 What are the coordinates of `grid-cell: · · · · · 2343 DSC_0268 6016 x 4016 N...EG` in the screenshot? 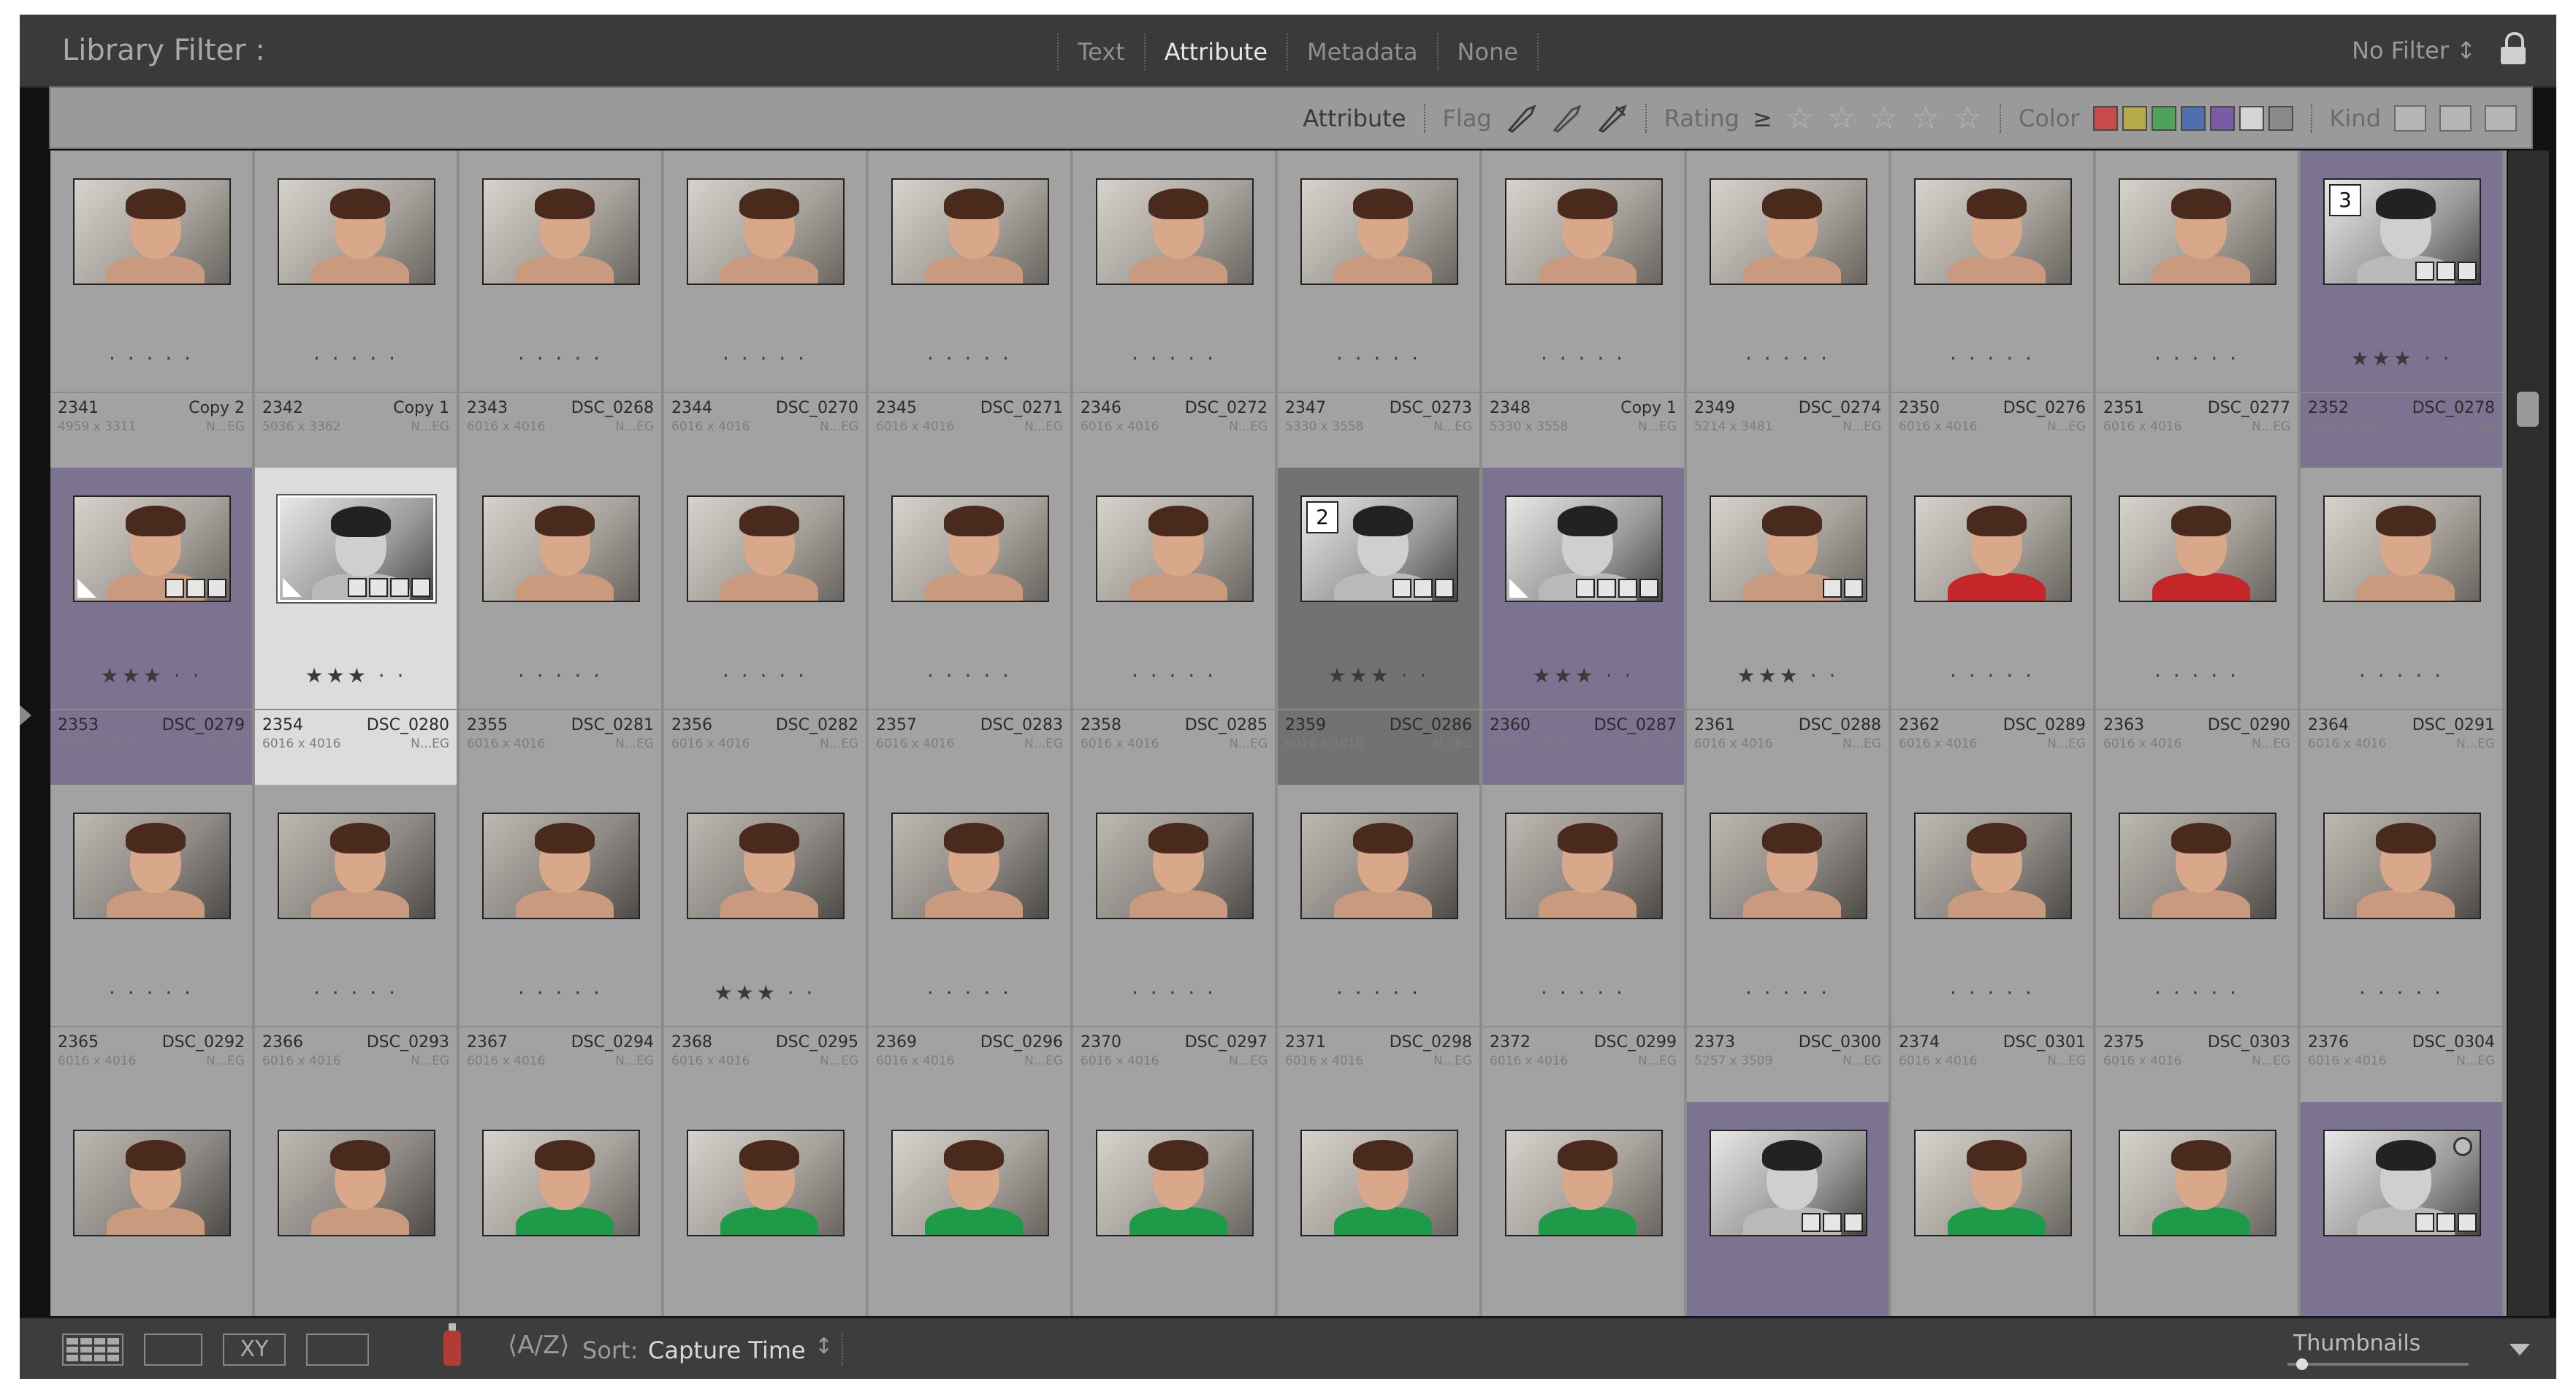 It's located at (561, 309).